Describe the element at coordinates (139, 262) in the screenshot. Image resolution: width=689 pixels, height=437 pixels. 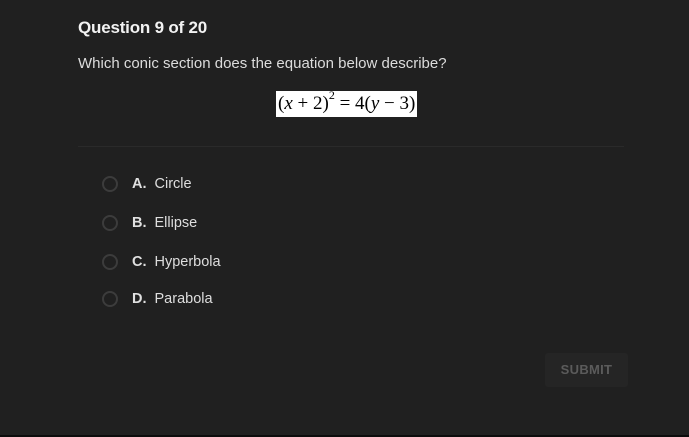
I see `option-letter: C.` at that location.